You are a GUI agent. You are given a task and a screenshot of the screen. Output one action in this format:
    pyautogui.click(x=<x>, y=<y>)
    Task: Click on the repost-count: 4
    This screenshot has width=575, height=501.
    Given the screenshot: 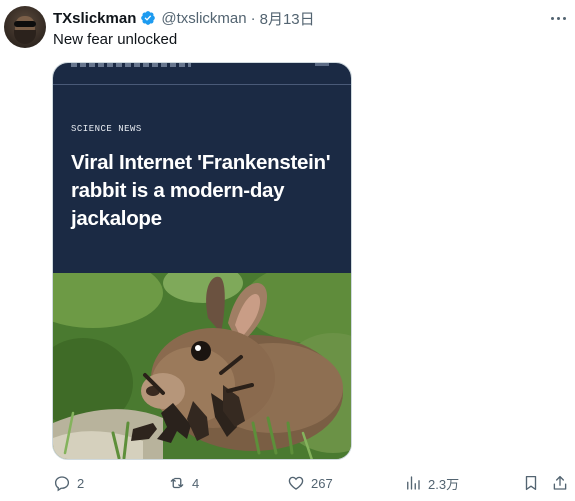 What is the action you would take?
    pyautogui.click(x=196, y=483)
    